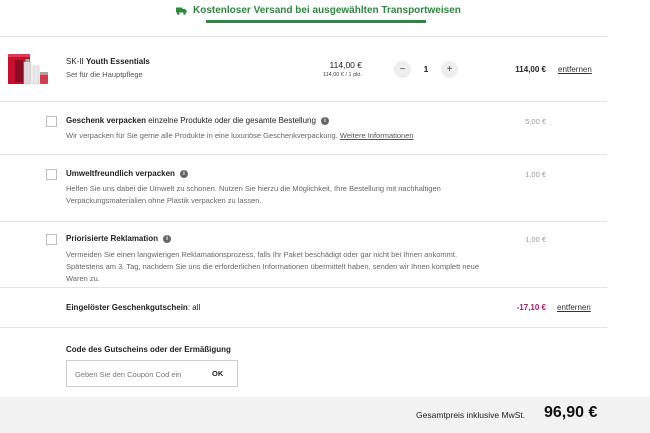 This screenshot has width=650, height=433. Describe the element at coordinates (29, 68) in the screenshot. I see `product-image` at that location.